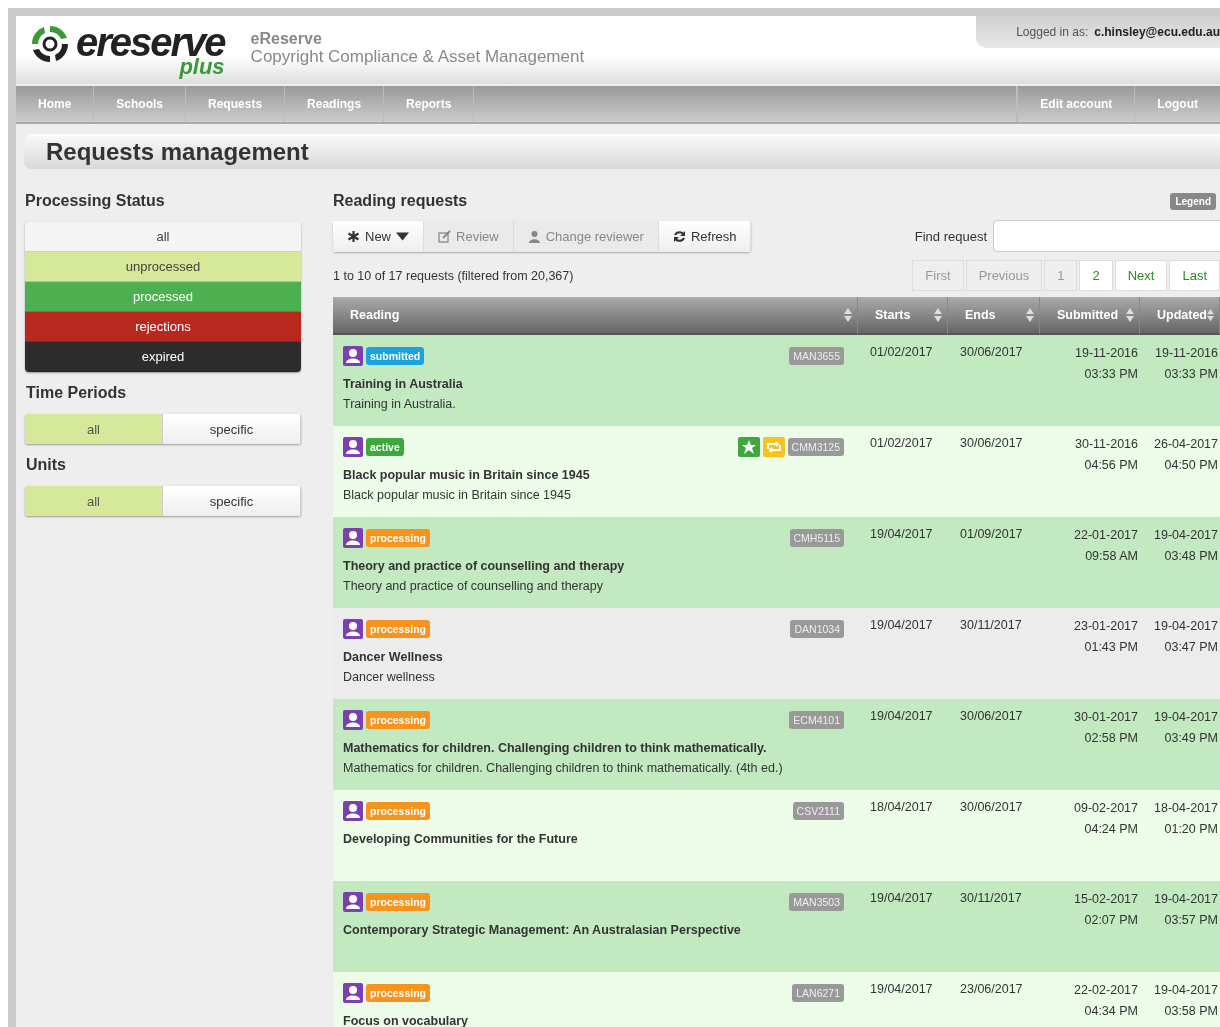  Describe the element at coordinates (1141, 275) in the screenshot. I see `pagination-button: Next` at that location.